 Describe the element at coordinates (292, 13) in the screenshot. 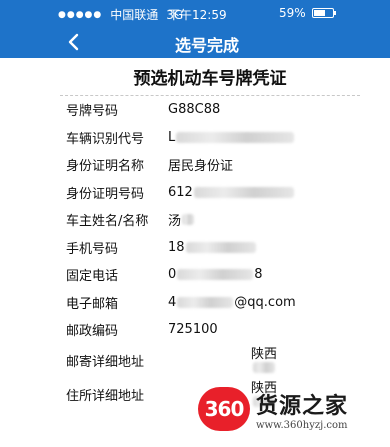

I see `battery-percent: 59%` at that location.